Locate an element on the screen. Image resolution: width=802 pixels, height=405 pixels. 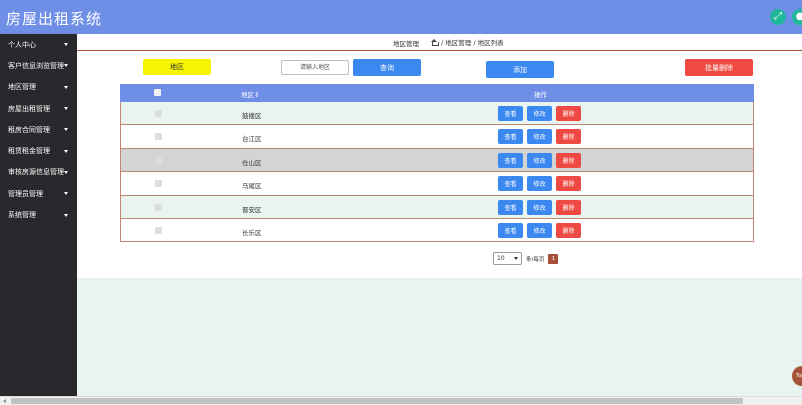
breadcrumb-path-text: / 地区管理 / 地区列表 is located at coordinates (472, 42).